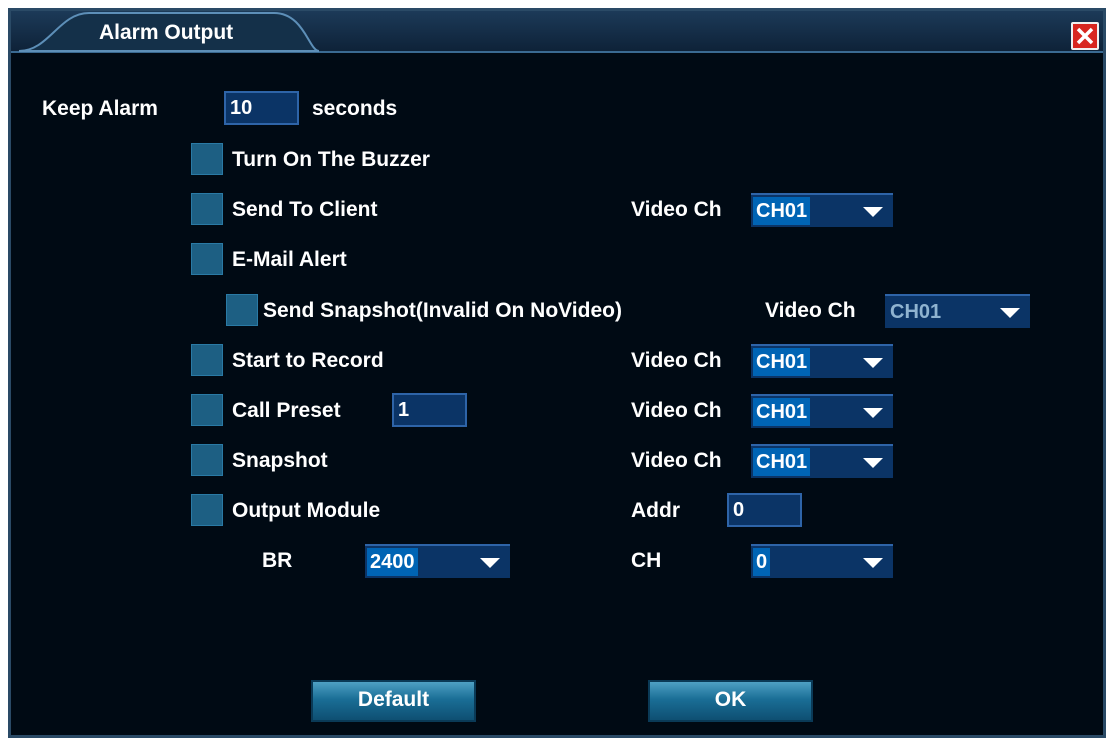  Describe the element at coordinates (782, 211) in the screenshot. I see `send-to-client-channel-value: CH01` at that location.